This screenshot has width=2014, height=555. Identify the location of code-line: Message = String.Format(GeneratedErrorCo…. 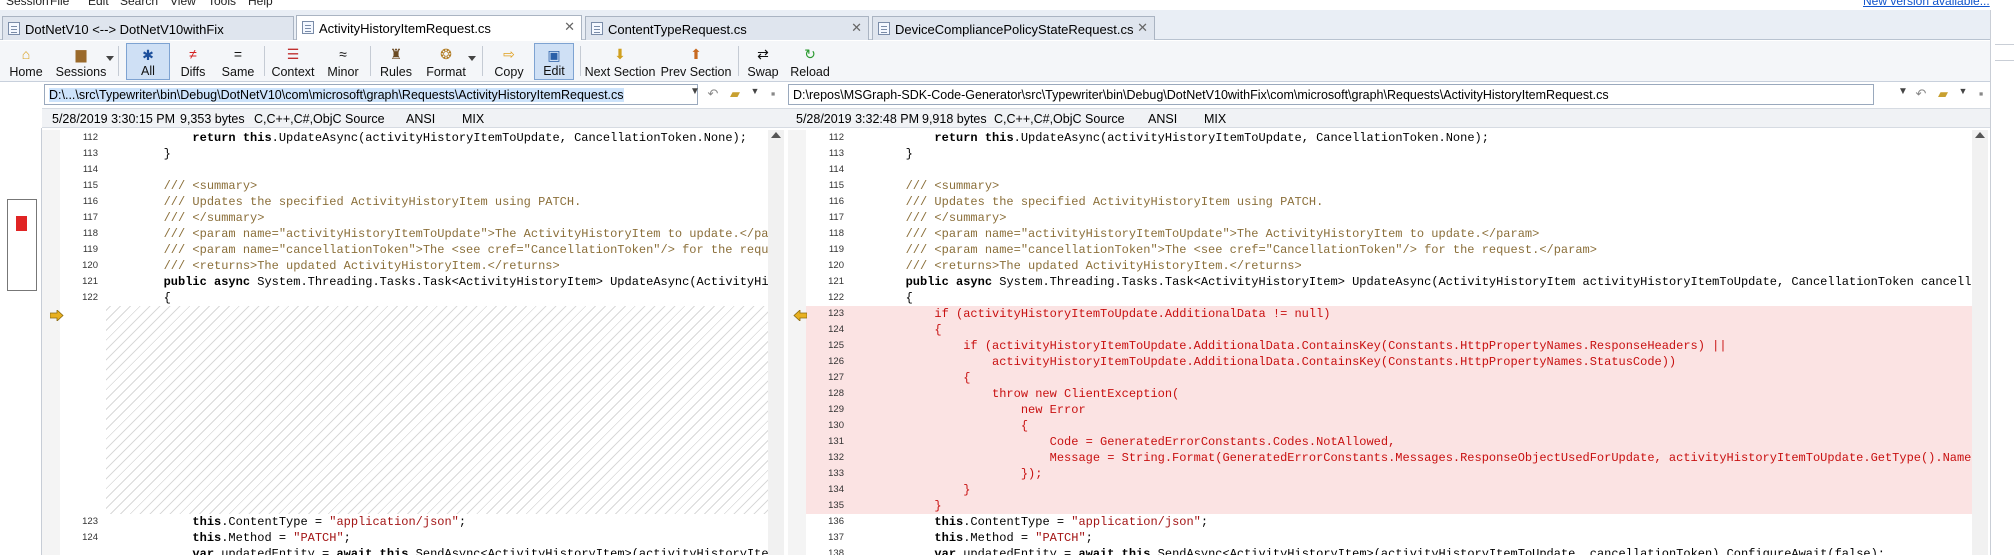
(1410, 458).